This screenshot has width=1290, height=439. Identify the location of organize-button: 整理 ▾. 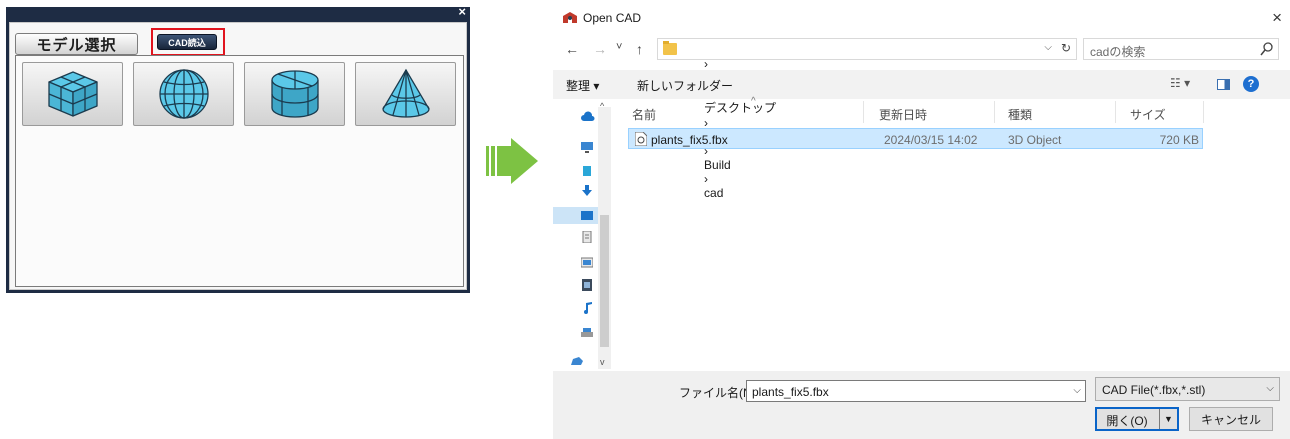
(582, 85).